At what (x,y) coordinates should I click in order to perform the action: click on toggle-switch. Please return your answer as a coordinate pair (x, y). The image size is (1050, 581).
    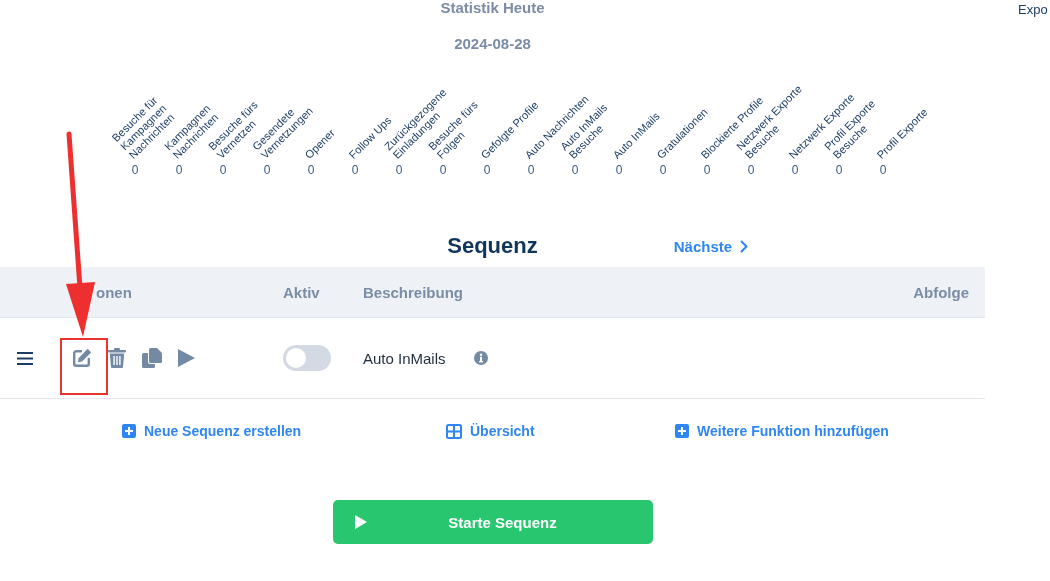
    Looking at the image, I should click on (307, 358).